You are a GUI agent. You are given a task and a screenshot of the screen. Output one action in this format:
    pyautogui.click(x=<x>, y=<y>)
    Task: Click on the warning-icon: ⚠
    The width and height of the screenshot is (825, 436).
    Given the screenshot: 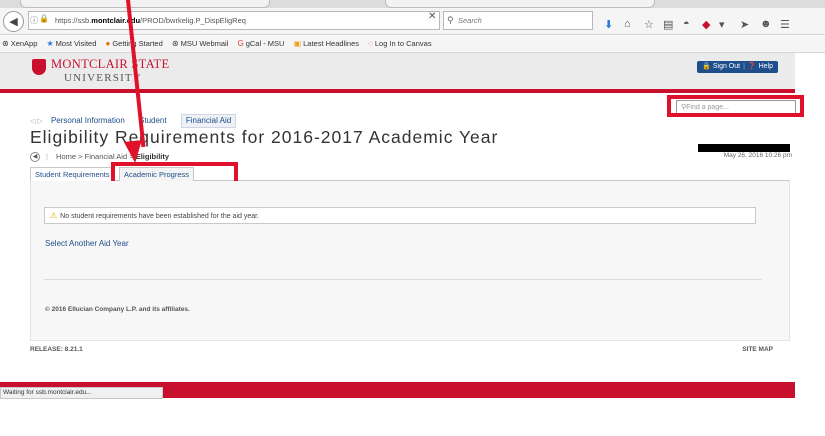 What is the action you would take?
    pyautogui.click(x=54, y=215)
    